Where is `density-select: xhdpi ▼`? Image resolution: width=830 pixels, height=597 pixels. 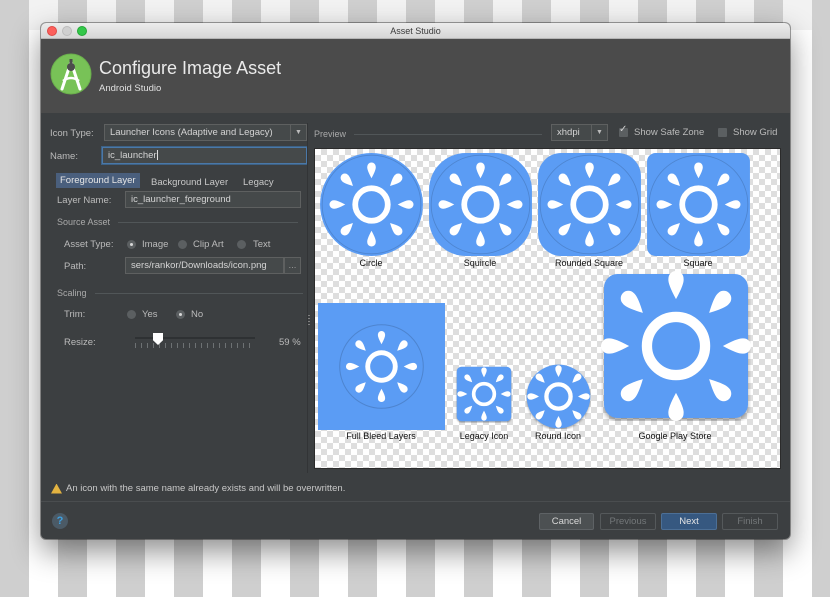 density-select: xhdpi ▼ is located at coordinates (579, 132).